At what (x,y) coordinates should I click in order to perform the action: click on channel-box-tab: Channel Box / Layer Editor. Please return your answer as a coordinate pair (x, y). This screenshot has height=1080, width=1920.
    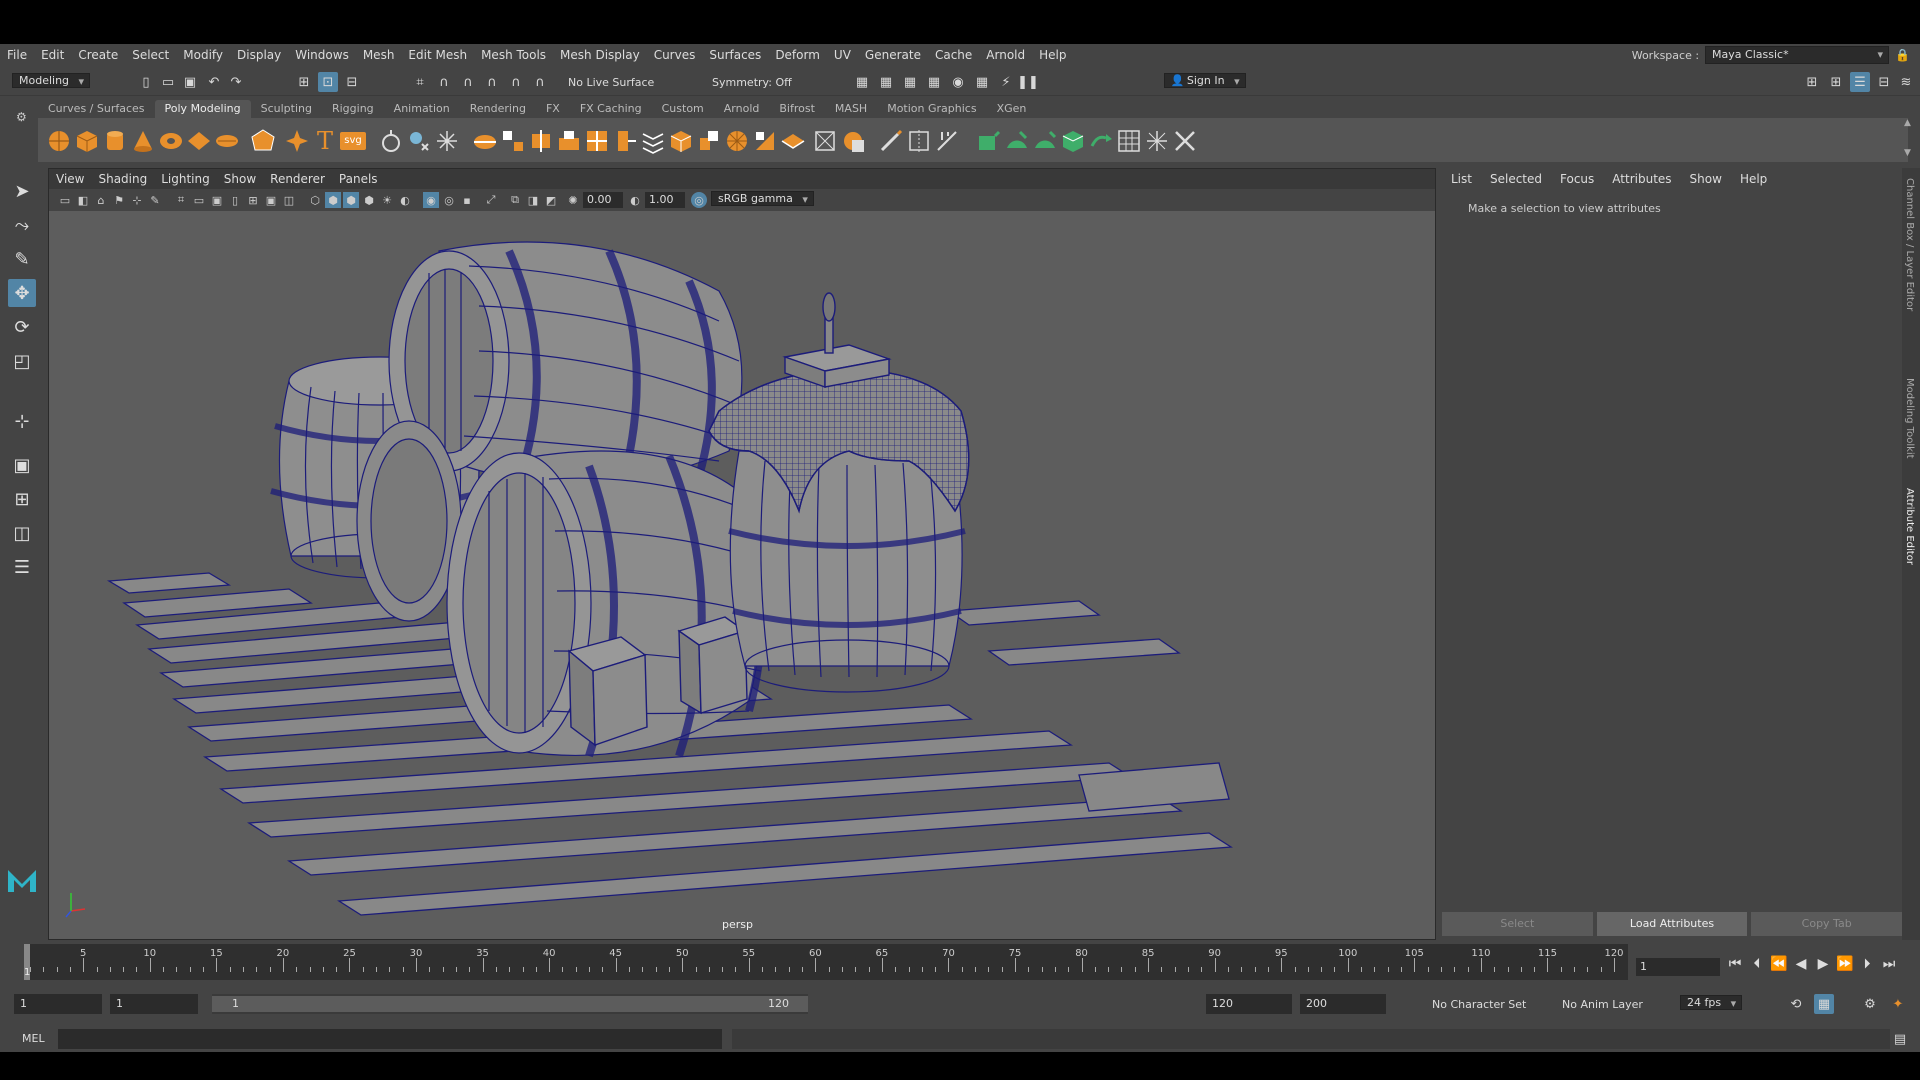
    Looking at the image, I should click on (1909, 244).